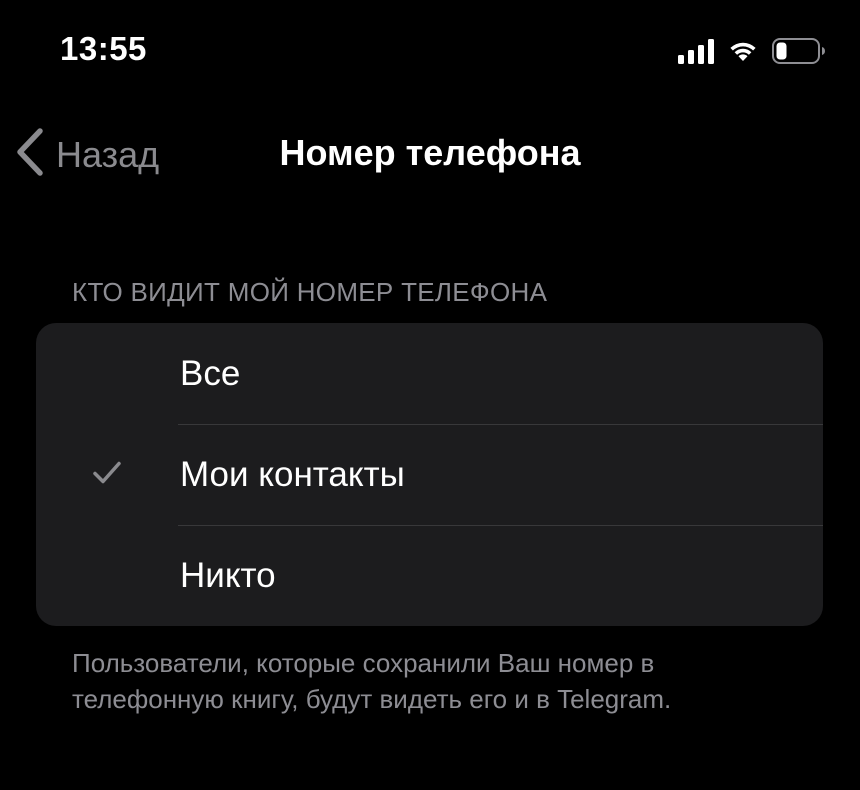  Describe the element at coordinates (107, 474) in the screenshot. I see `checkmark-icon` at that location.